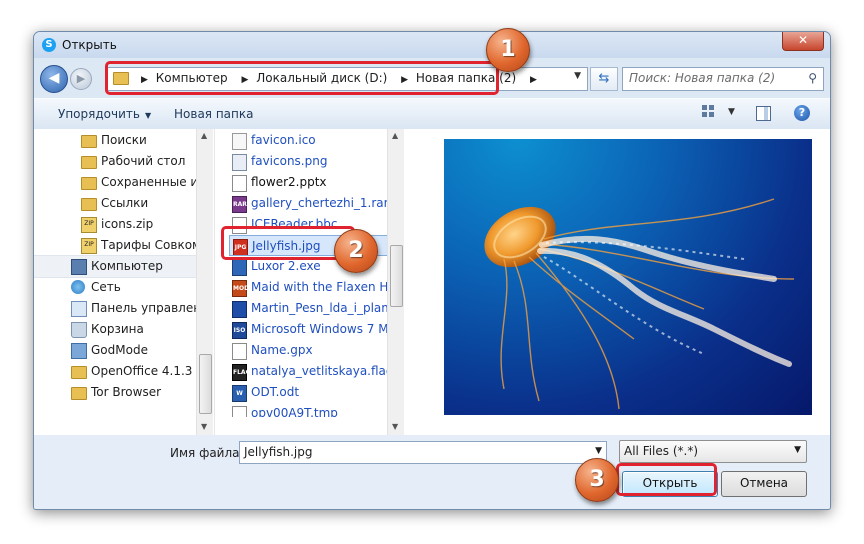 The height and width of the screenshot is (544, 864). I want to click on cancel-button: Отмена, so click(764, 484).